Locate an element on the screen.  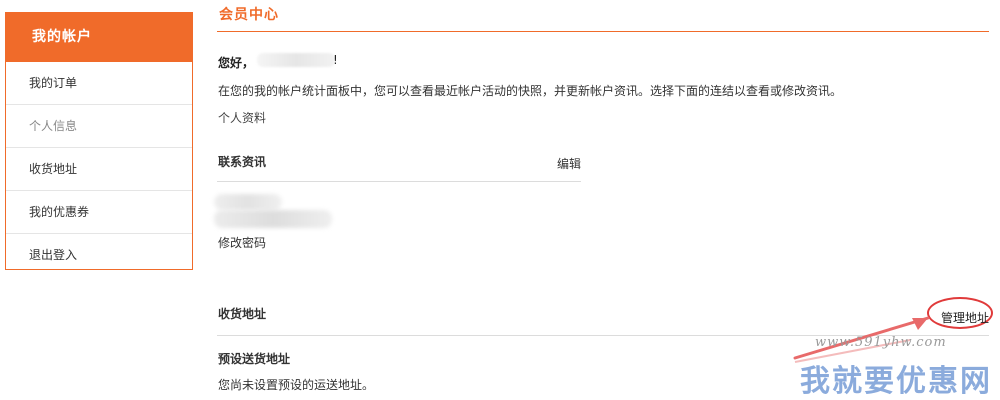
contact-info-heading: 联系资讯 is located at coordinates (242, 162).